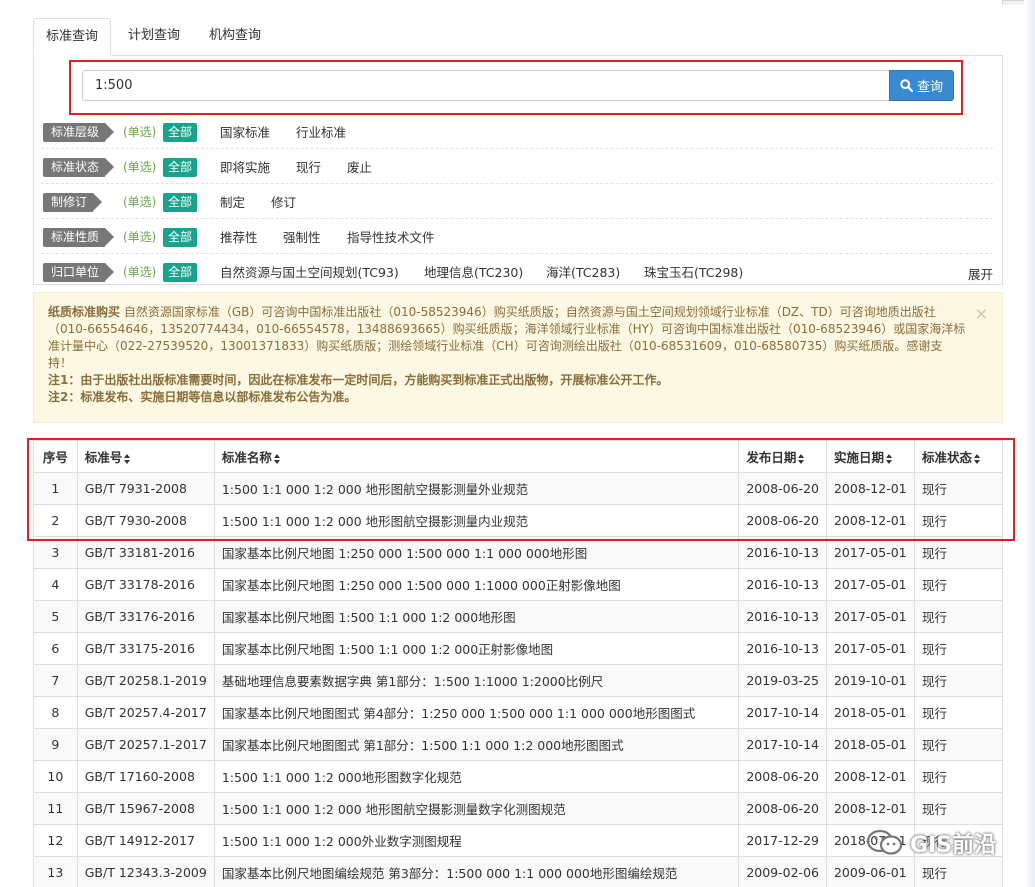 Image resolution: width=1035 pixels, height=887 pixels. I want to click on cell-std-no: GB/T 20257.4-2017, so click(145, 712).